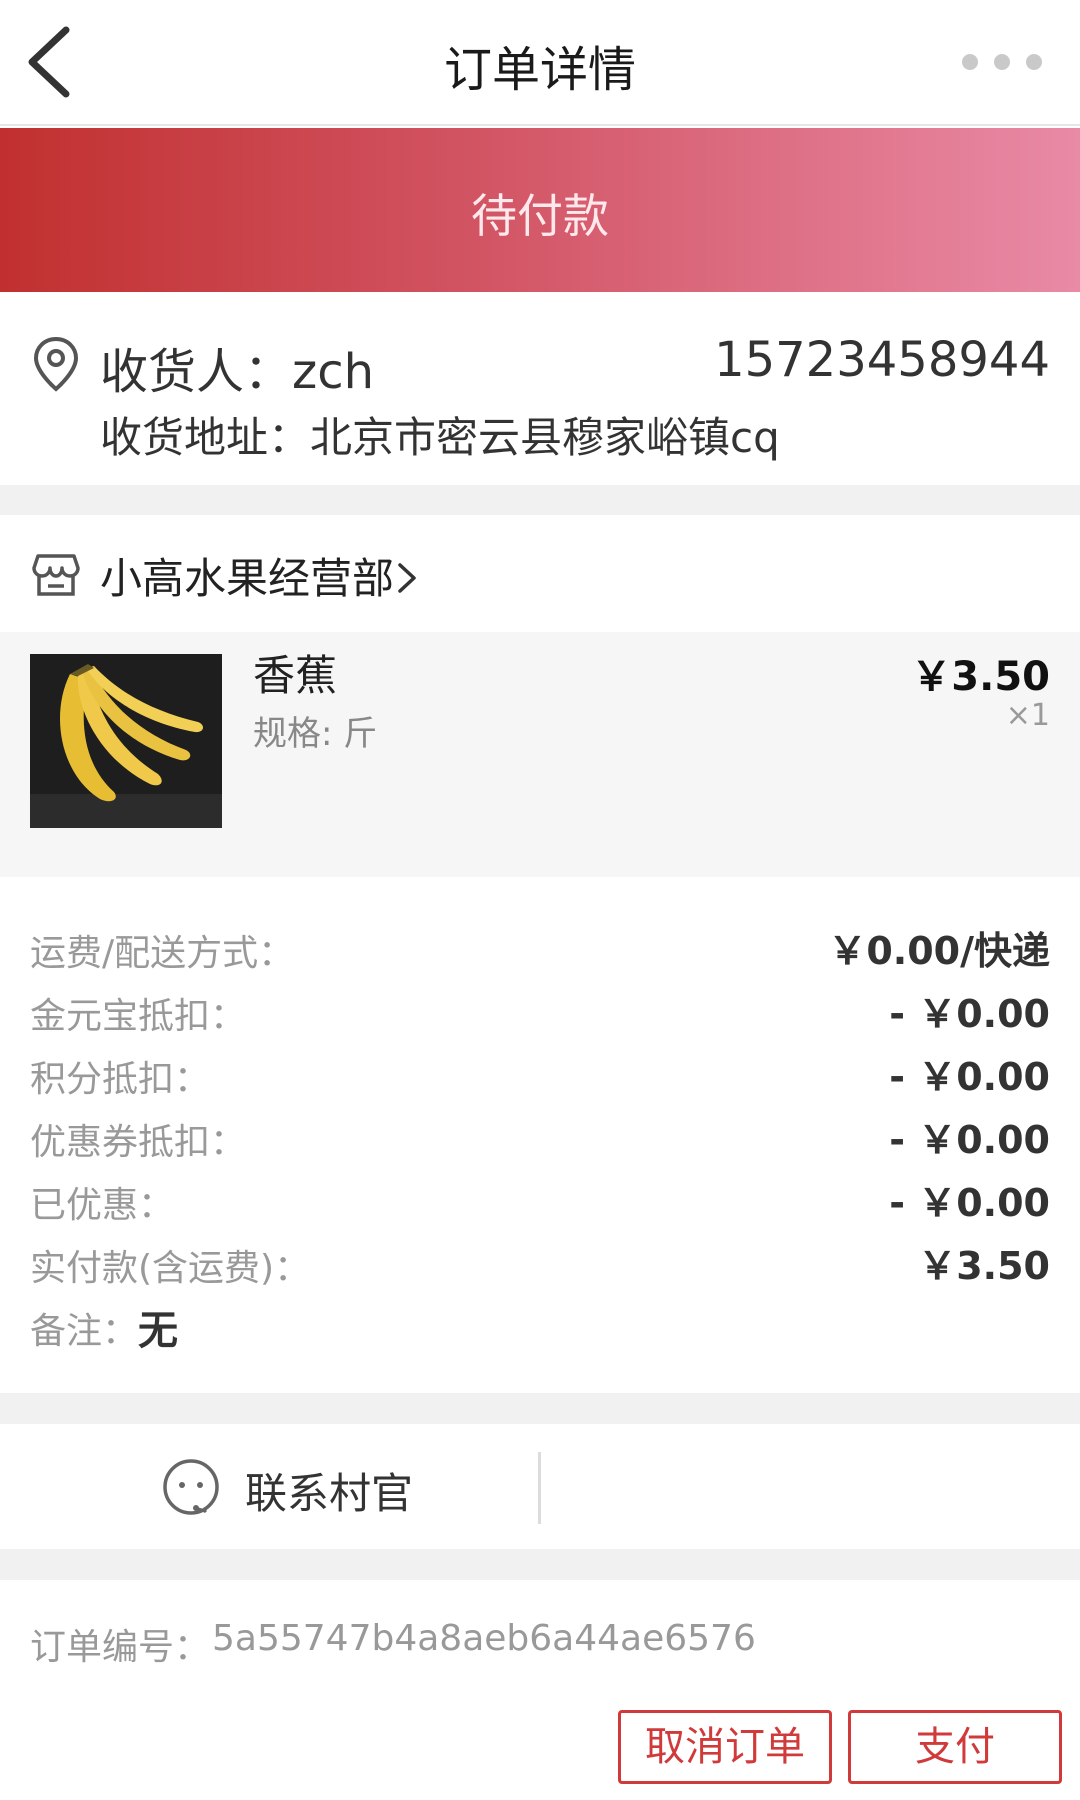 The width and height of the screenshot is (1080, 1800). I want to click on store-icon, so click(56, 575).